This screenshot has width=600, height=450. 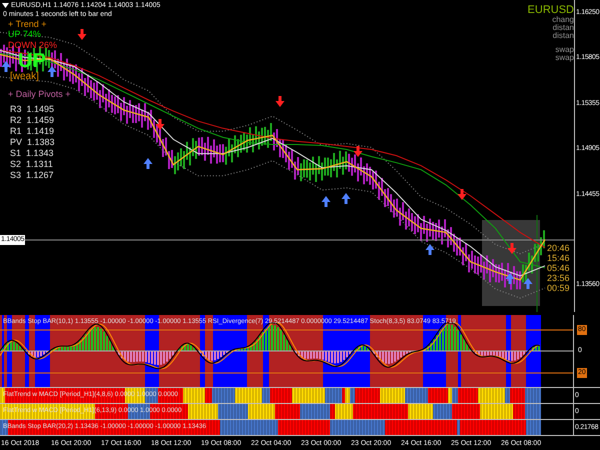 I want to click on pivots-title: + Daily Pivots +, so click(x=39, y=94).